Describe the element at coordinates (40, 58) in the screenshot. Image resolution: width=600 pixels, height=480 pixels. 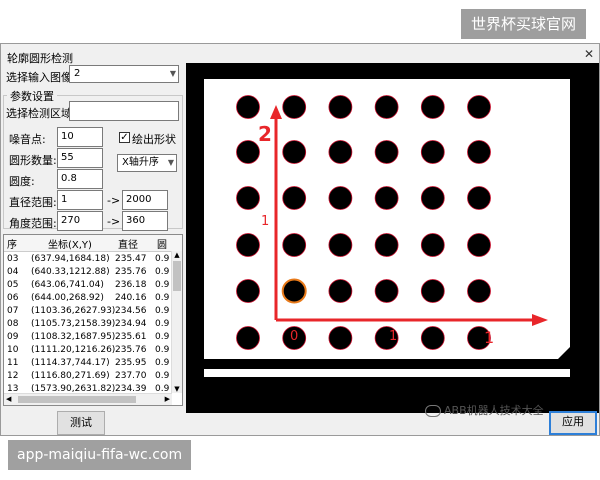
I see `window-title: 轮廓圆形检测` at that location.